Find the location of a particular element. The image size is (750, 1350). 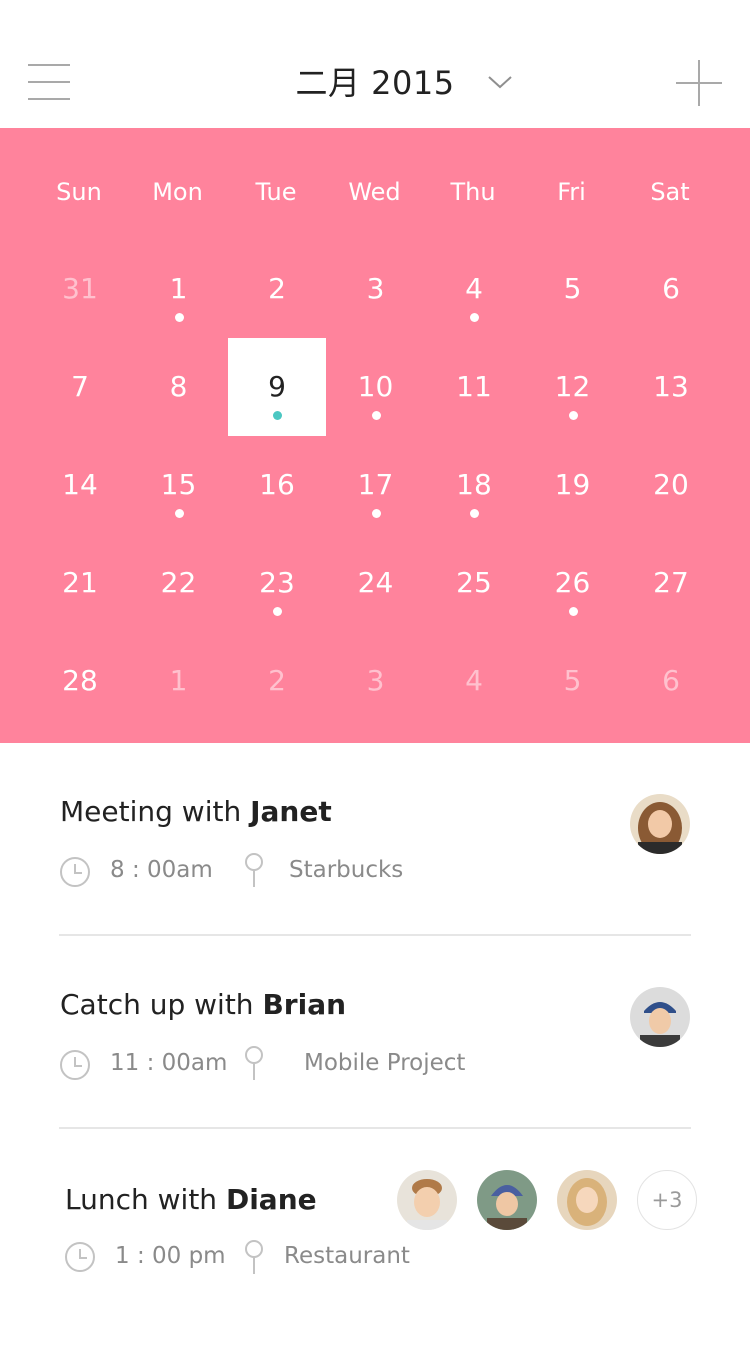

calendar-day: 15 is located at coordinates (179, 485).